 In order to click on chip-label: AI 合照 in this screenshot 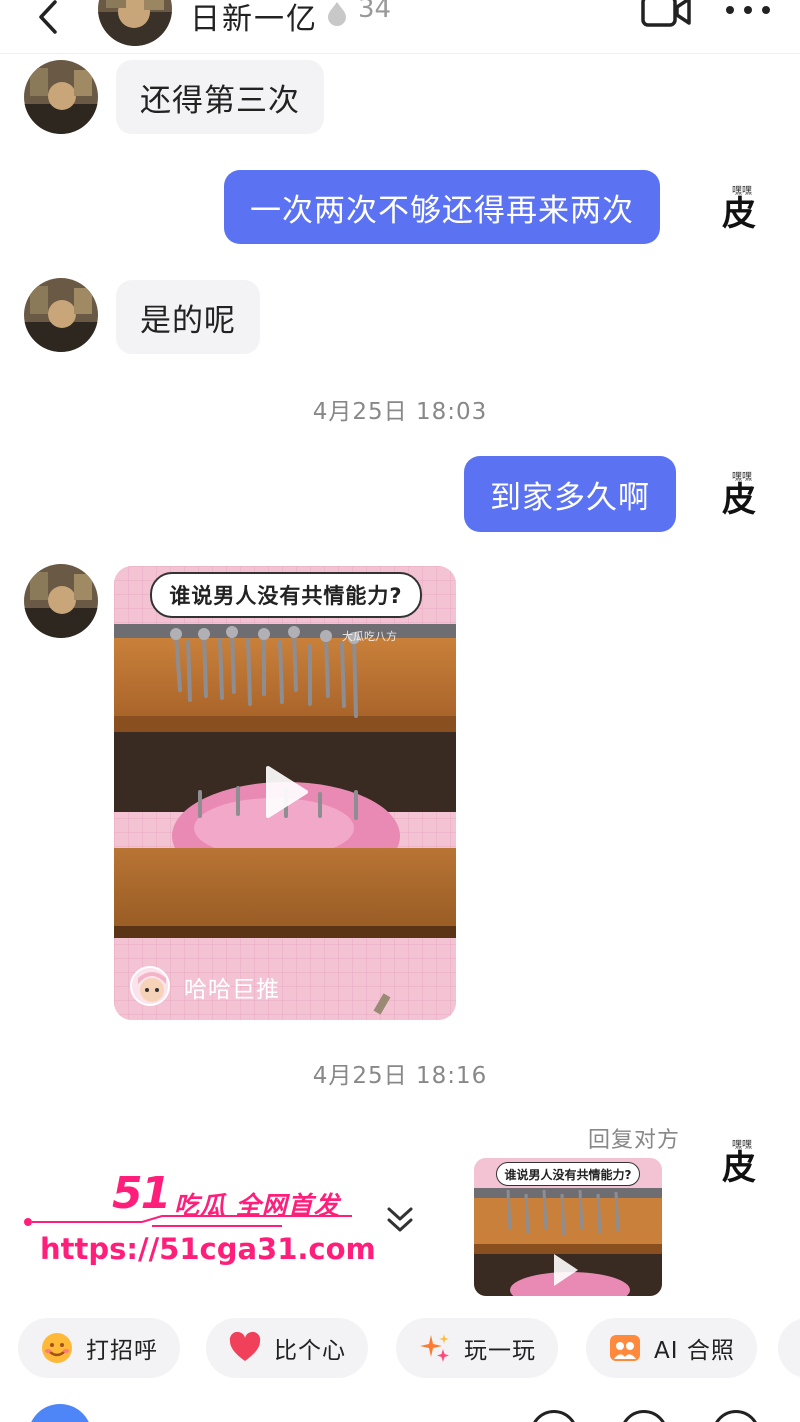, I will do `click(694, 1351)`.